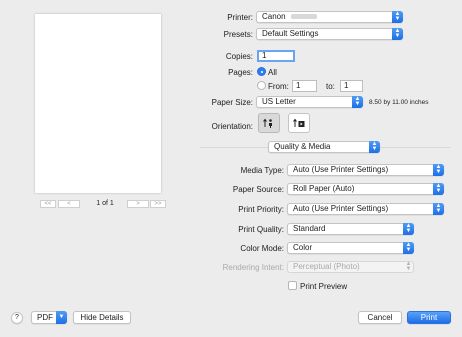 This screenshot has width=462, height=337. I want to click on chevron-down-icon: ▼, so click(61, 317).